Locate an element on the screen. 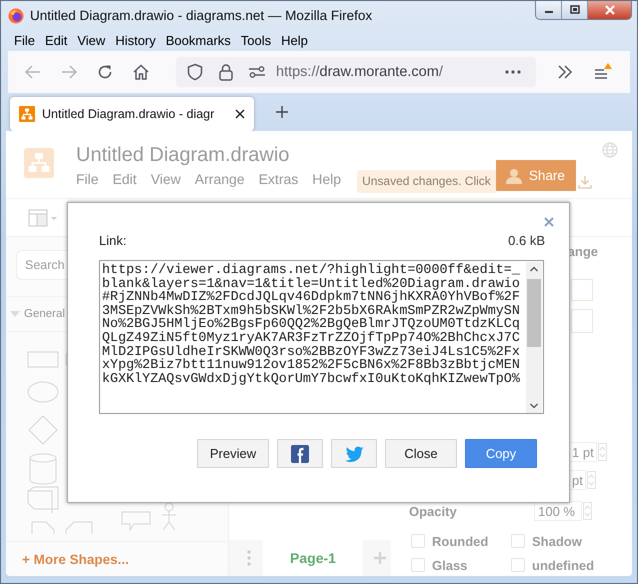  checkbox-label: undefined is located at coordinates (563, 565).